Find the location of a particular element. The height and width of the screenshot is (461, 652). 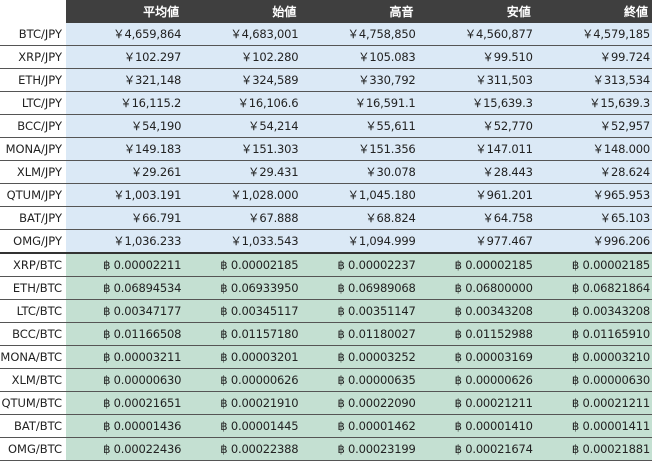

open-cell: ฿ 0.01157180 is located at coordinates (242, 334).